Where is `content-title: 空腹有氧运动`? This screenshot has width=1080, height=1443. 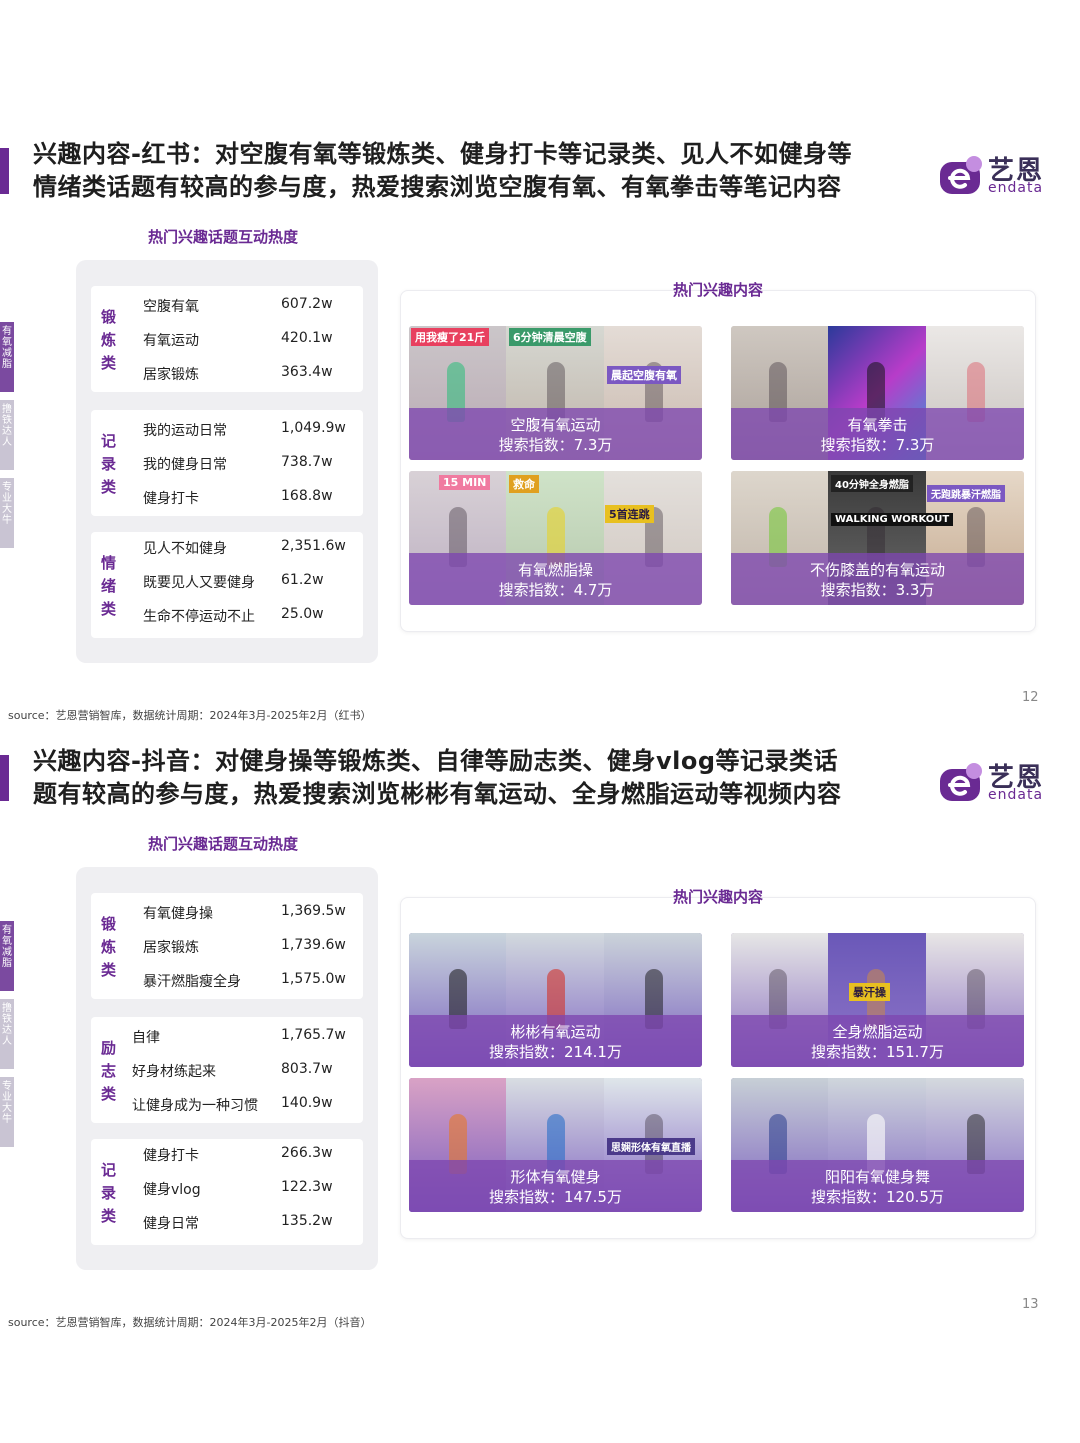 content-title: 空腹有氧运动 is located at coordinates (555, 425).